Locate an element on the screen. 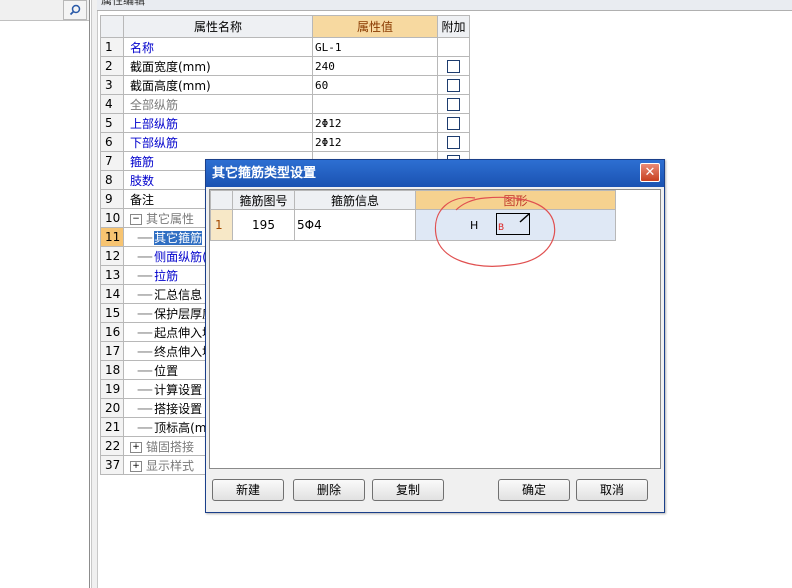  row-number: 18 is located at coordinates (112, 370).